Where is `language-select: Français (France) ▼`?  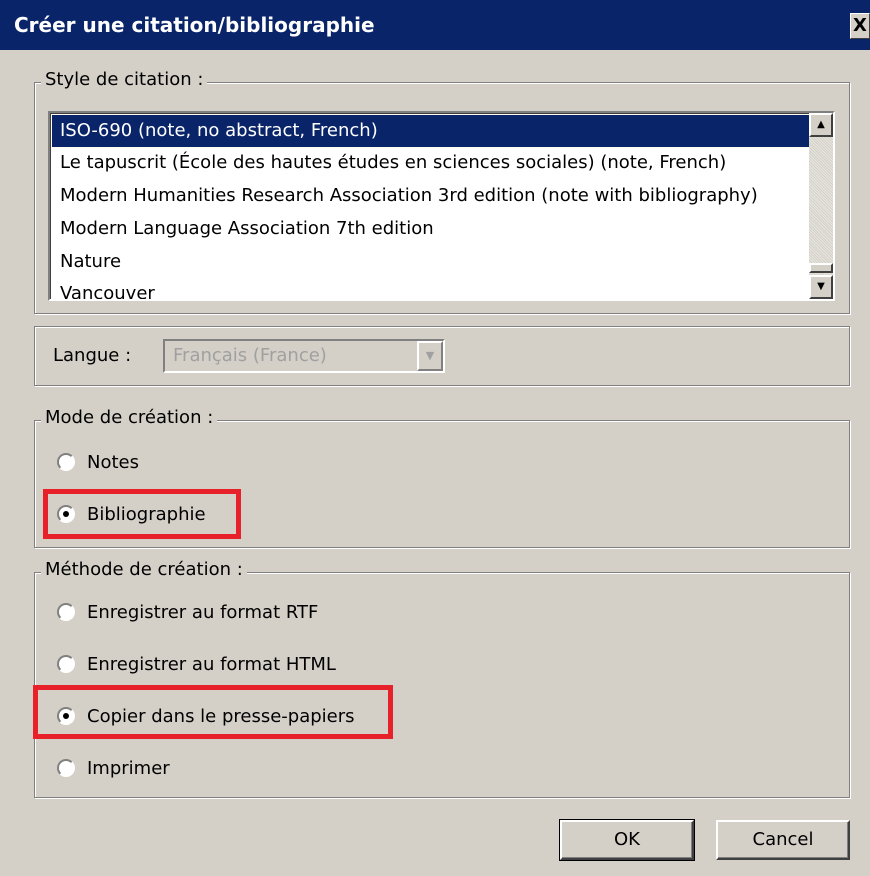
language-select: Français (France) ▼ is located at coordinates (304, 356).